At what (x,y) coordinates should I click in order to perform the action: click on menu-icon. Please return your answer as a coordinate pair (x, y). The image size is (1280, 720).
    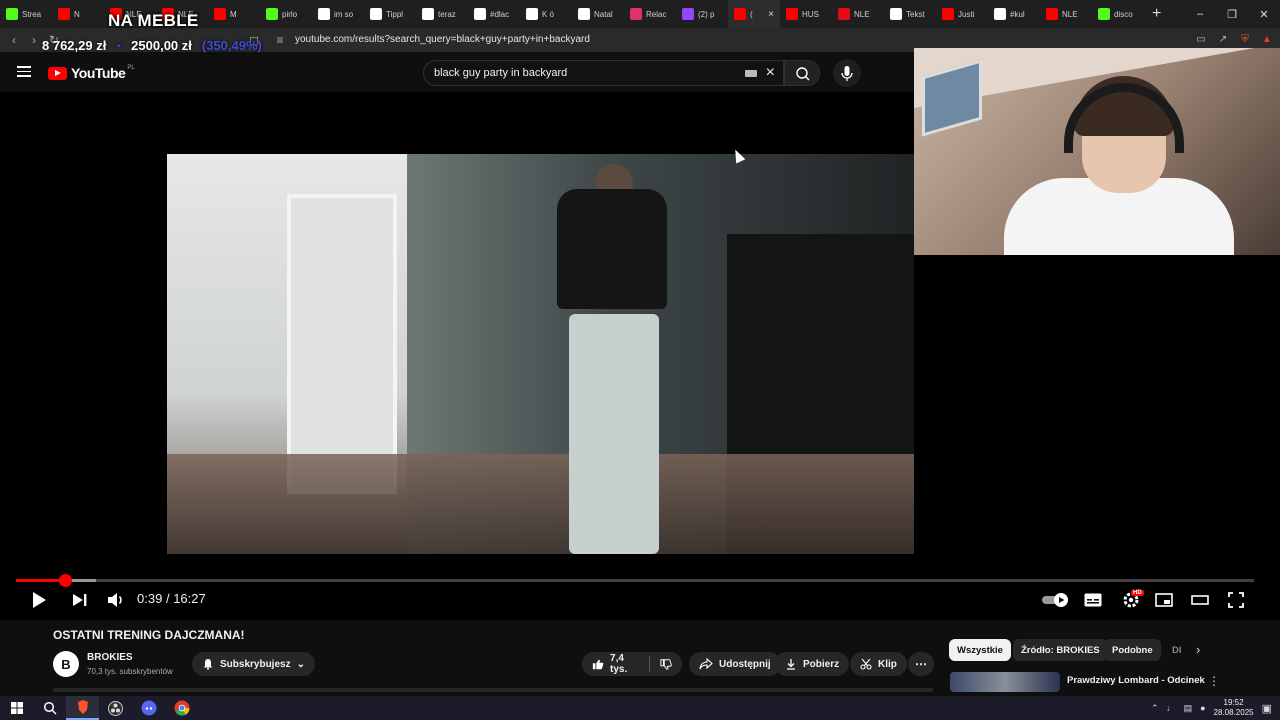
    Looking at the image, I should click on (24, 71).